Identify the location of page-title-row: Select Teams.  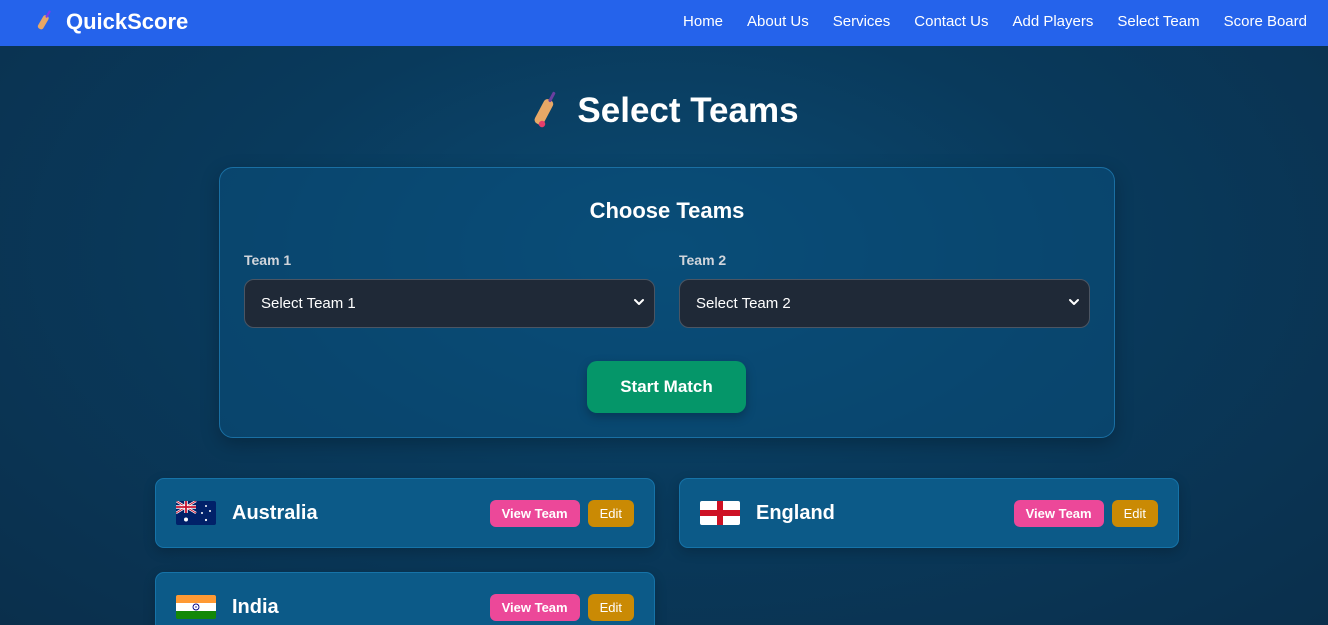
(664, 110).